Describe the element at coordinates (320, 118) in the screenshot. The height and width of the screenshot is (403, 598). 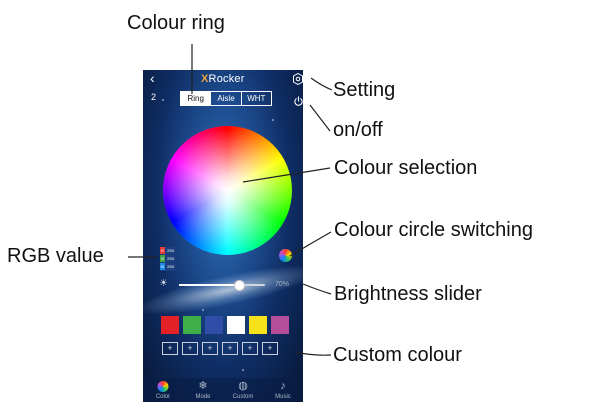
I see `line-on-off` at that location.